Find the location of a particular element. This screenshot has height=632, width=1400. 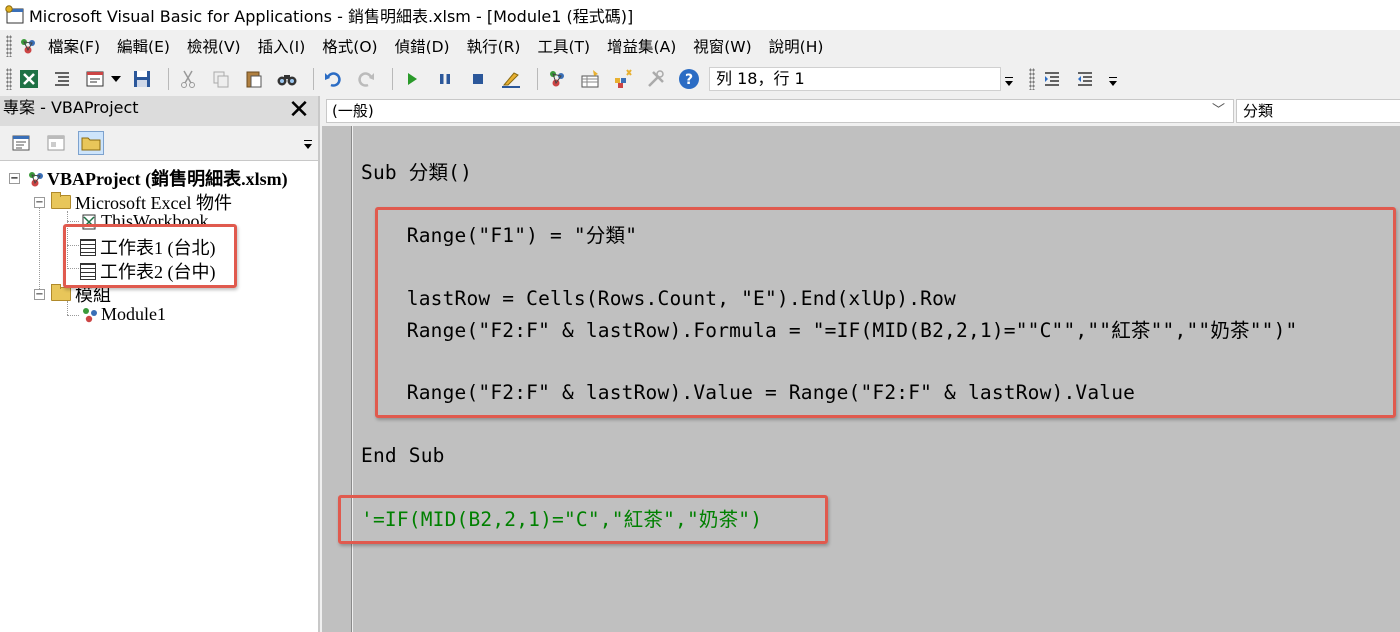

tree-node-label: 工作表1 (台北) is located at coordinates (158, 248).